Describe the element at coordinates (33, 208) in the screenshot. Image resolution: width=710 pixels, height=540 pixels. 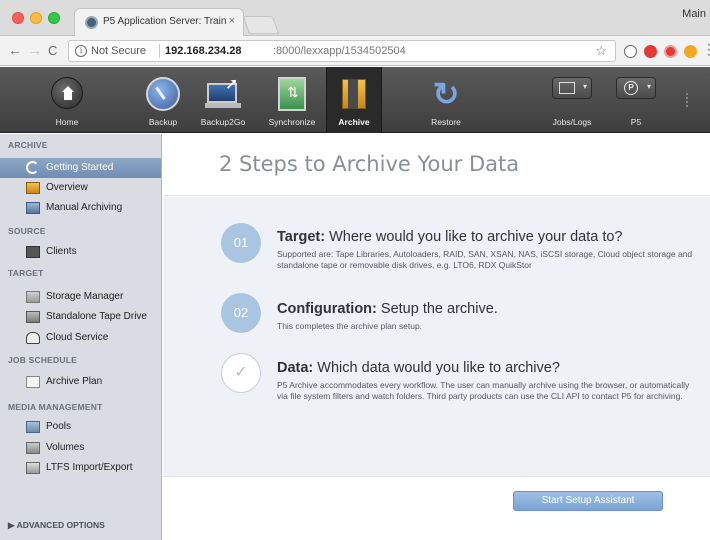
I see `manual-archiving-icon` at that location.